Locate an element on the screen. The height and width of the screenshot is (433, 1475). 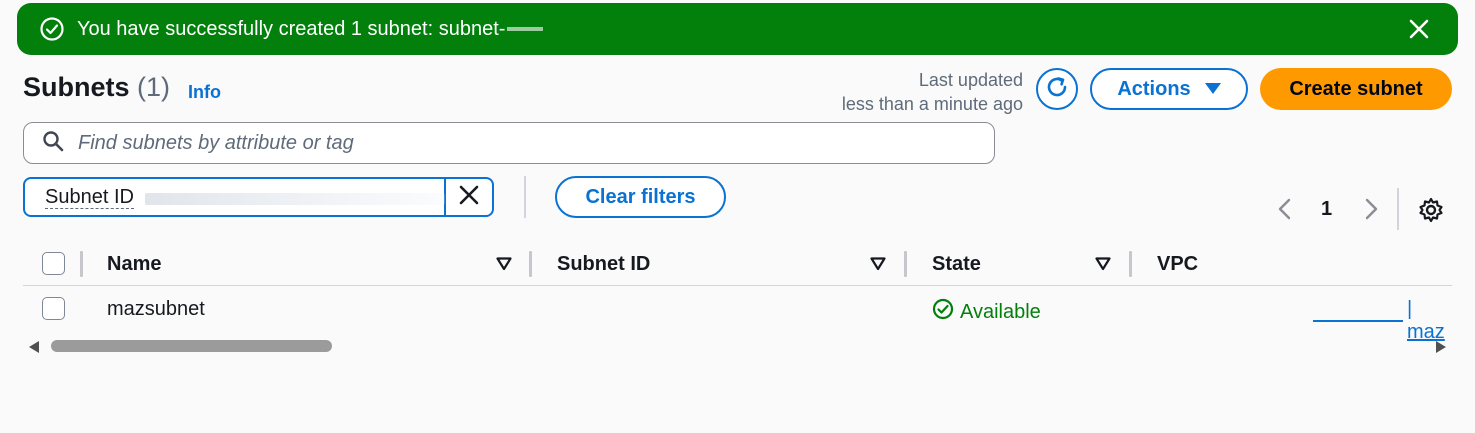
column-header-name: Name is located at coordinates (134, 264).